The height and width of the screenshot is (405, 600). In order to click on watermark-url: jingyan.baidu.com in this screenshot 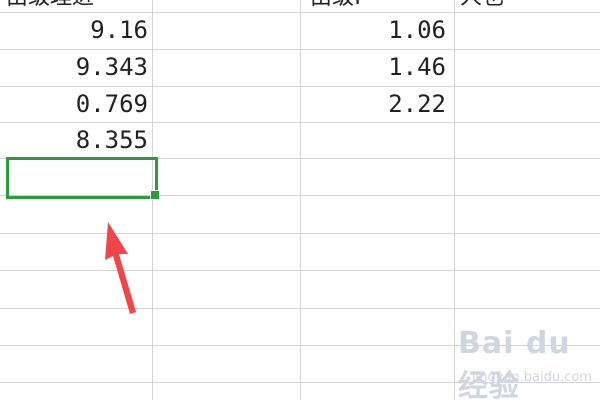, I will do `click(532, 377)`.